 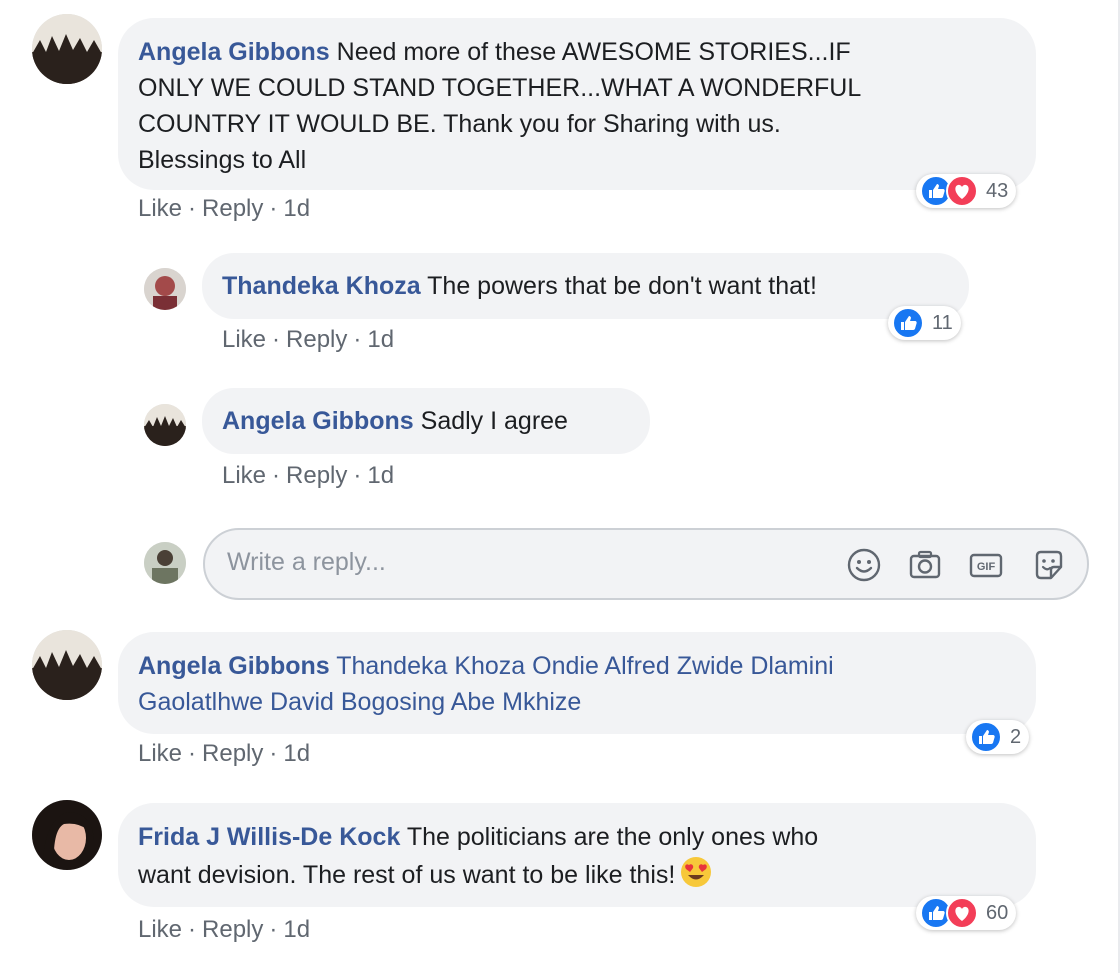 I want to click on comment-text: Blessings to All, so click(x=222, y=160).